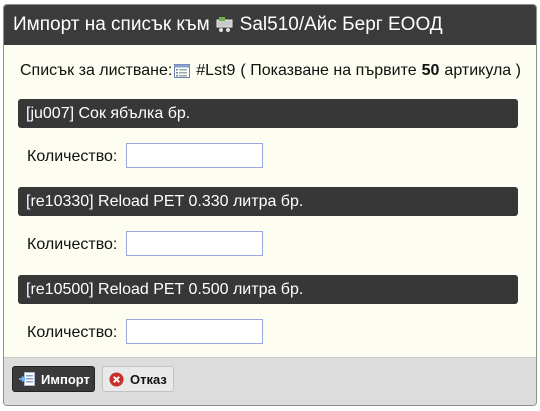 The width and height of the screenshot is (540, 411). Describe the element at coordinates (65, 379) in the screenshot. I see `import-button-label: Импорт` at that location.